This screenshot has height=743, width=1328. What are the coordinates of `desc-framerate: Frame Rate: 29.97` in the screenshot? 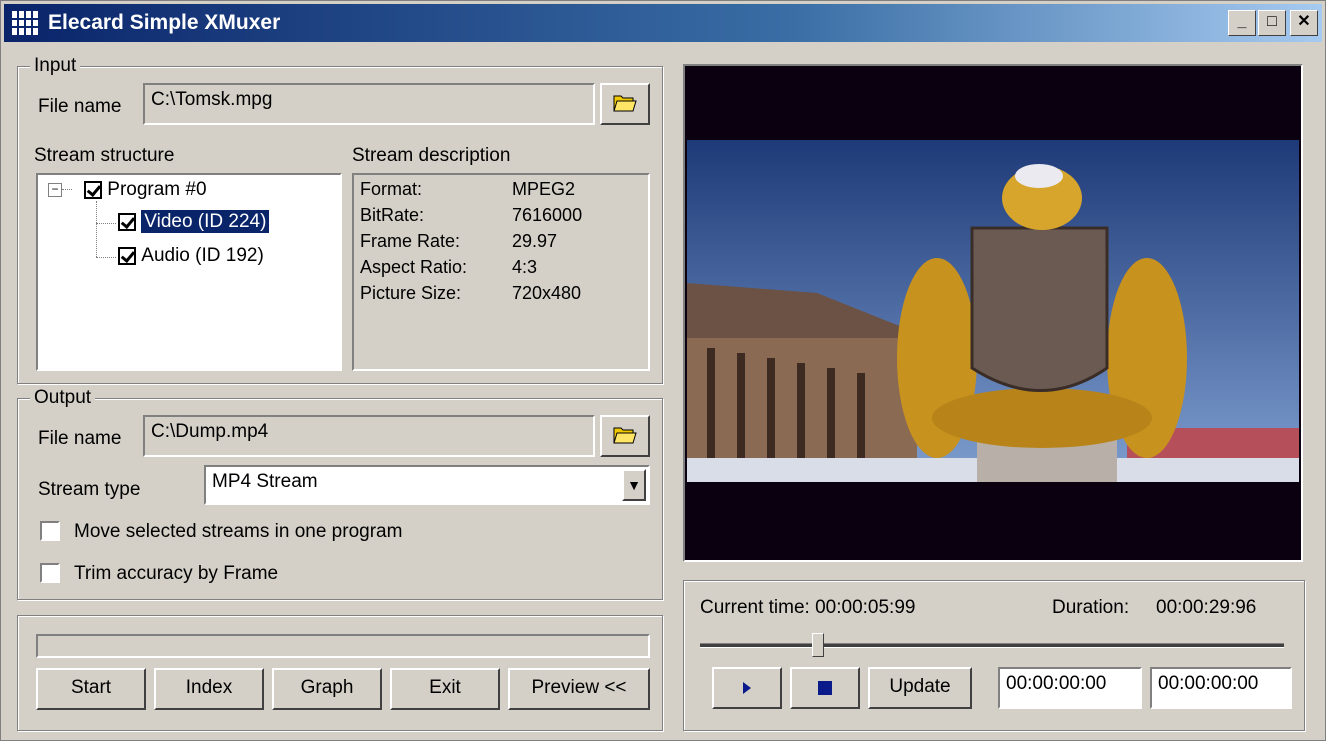 It's located at (459, 241).